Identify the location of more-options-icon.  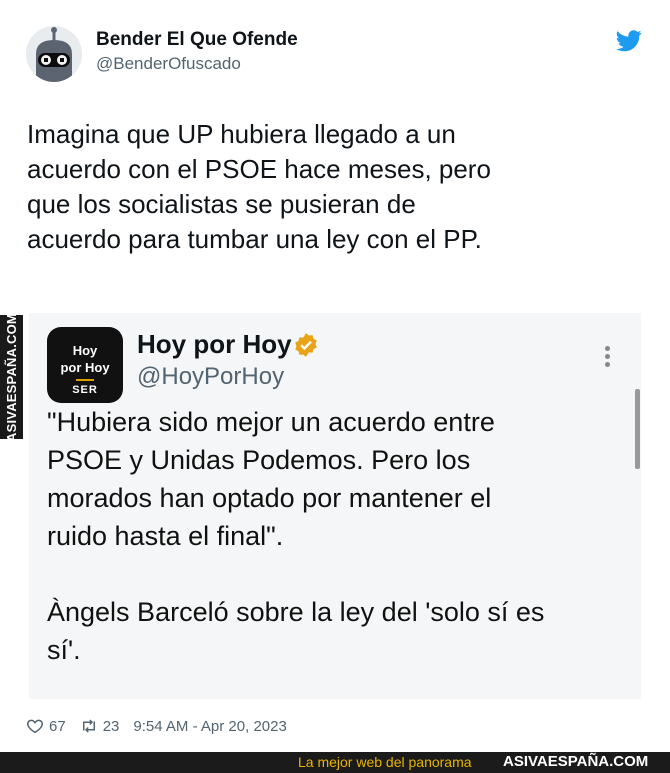
(607, 357).